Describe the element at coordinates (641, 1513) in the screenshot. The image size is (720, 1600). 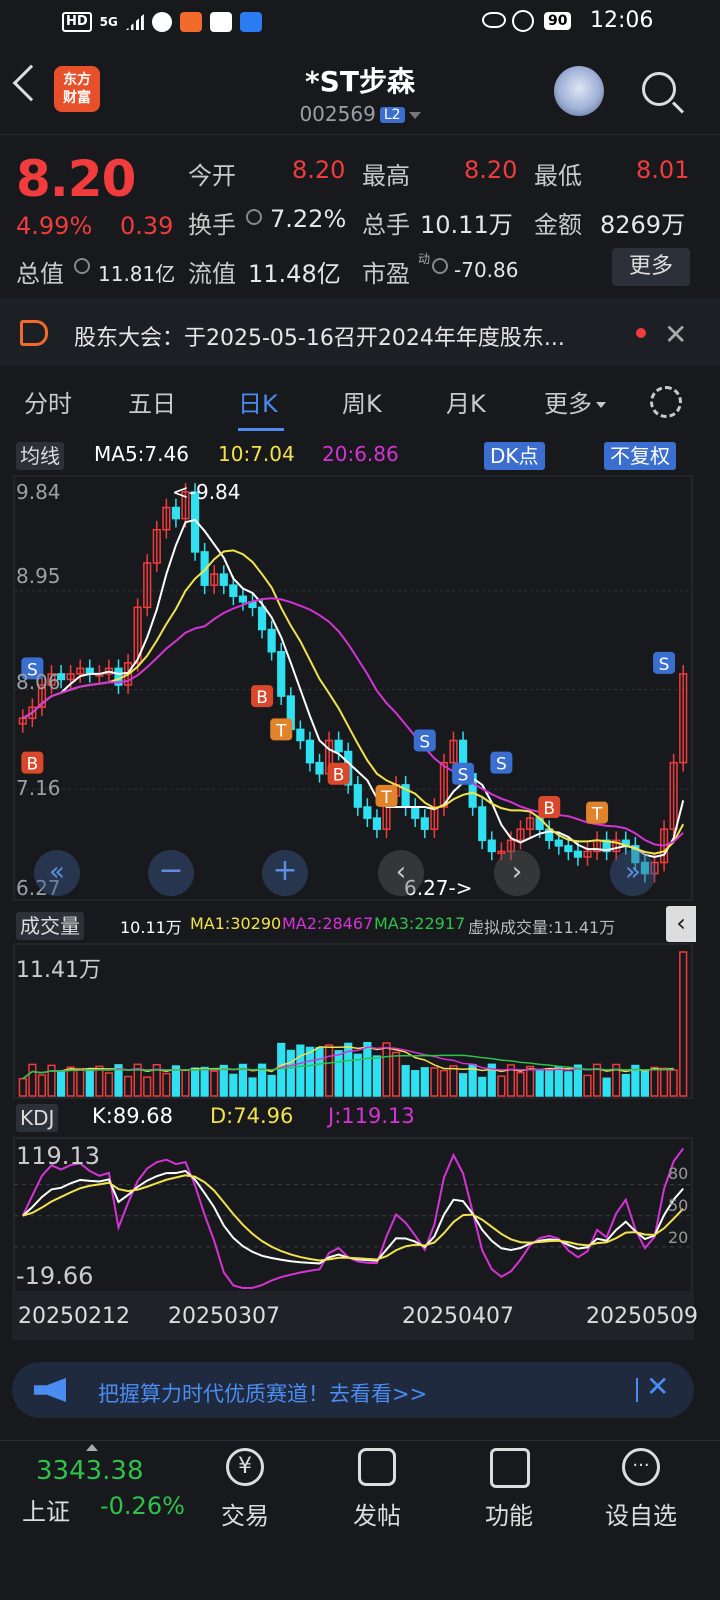
I see `nav-add-watchlist: 设自选` at that location.